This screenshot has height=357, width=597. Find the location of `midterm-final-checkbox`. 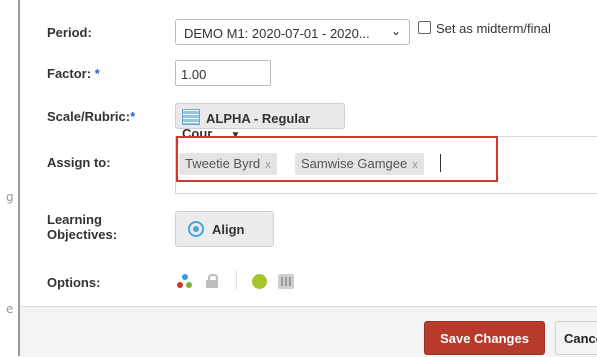

midterm-final-checkbox is located at coordinates (424, 27).